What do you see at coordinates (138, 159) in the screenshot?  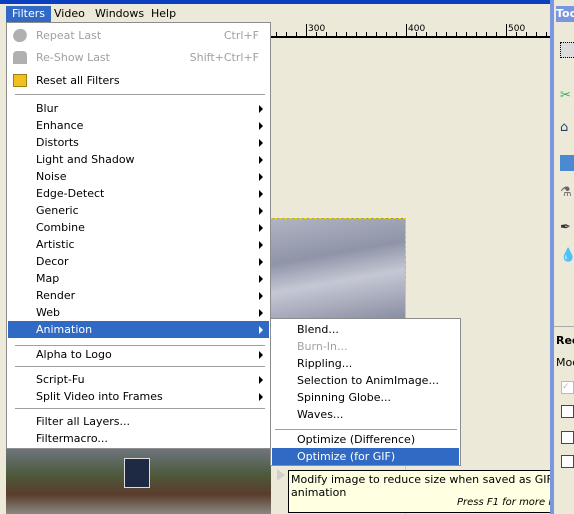 I see `menu-item-light-and-shadow: Light and Shadow` at bounding box center [138, 159].